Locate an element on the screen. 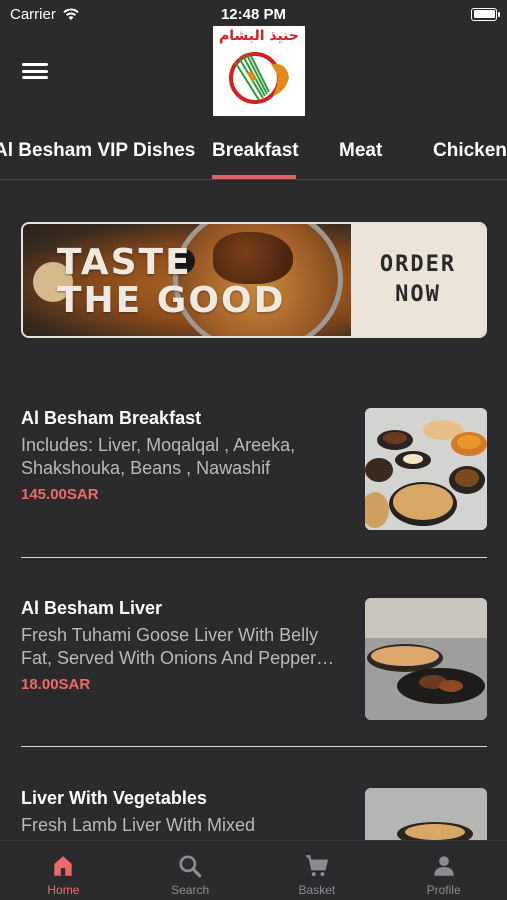  tab-meat: Meat is located at coordinates (360, 151).